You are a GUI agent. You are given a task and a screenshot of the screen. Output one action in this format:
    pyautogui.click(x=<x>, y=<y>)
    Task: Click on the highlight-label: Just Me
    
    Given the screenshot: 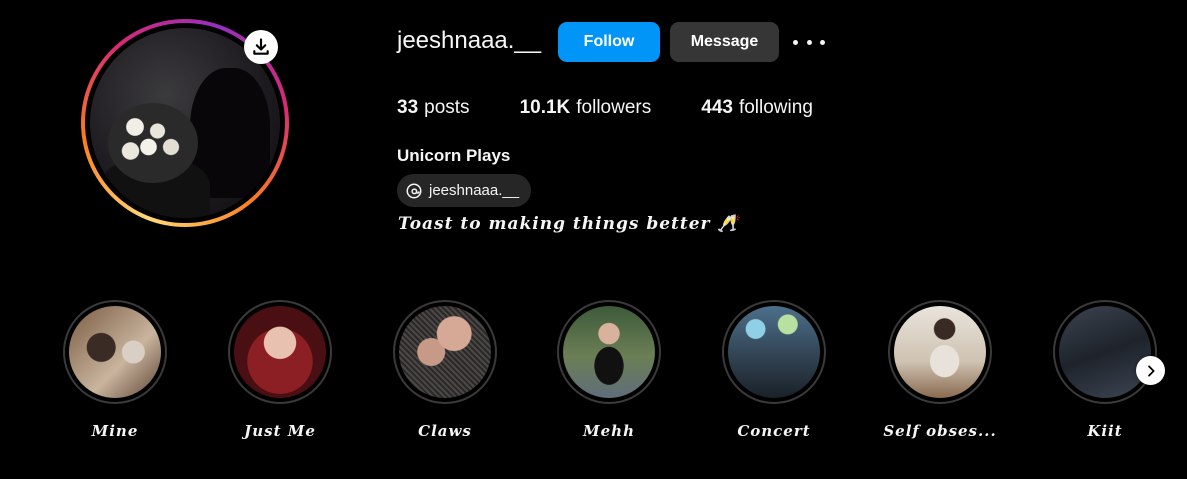 What is the action you would take?
    pyautogui.click(x=280, y=431)
    